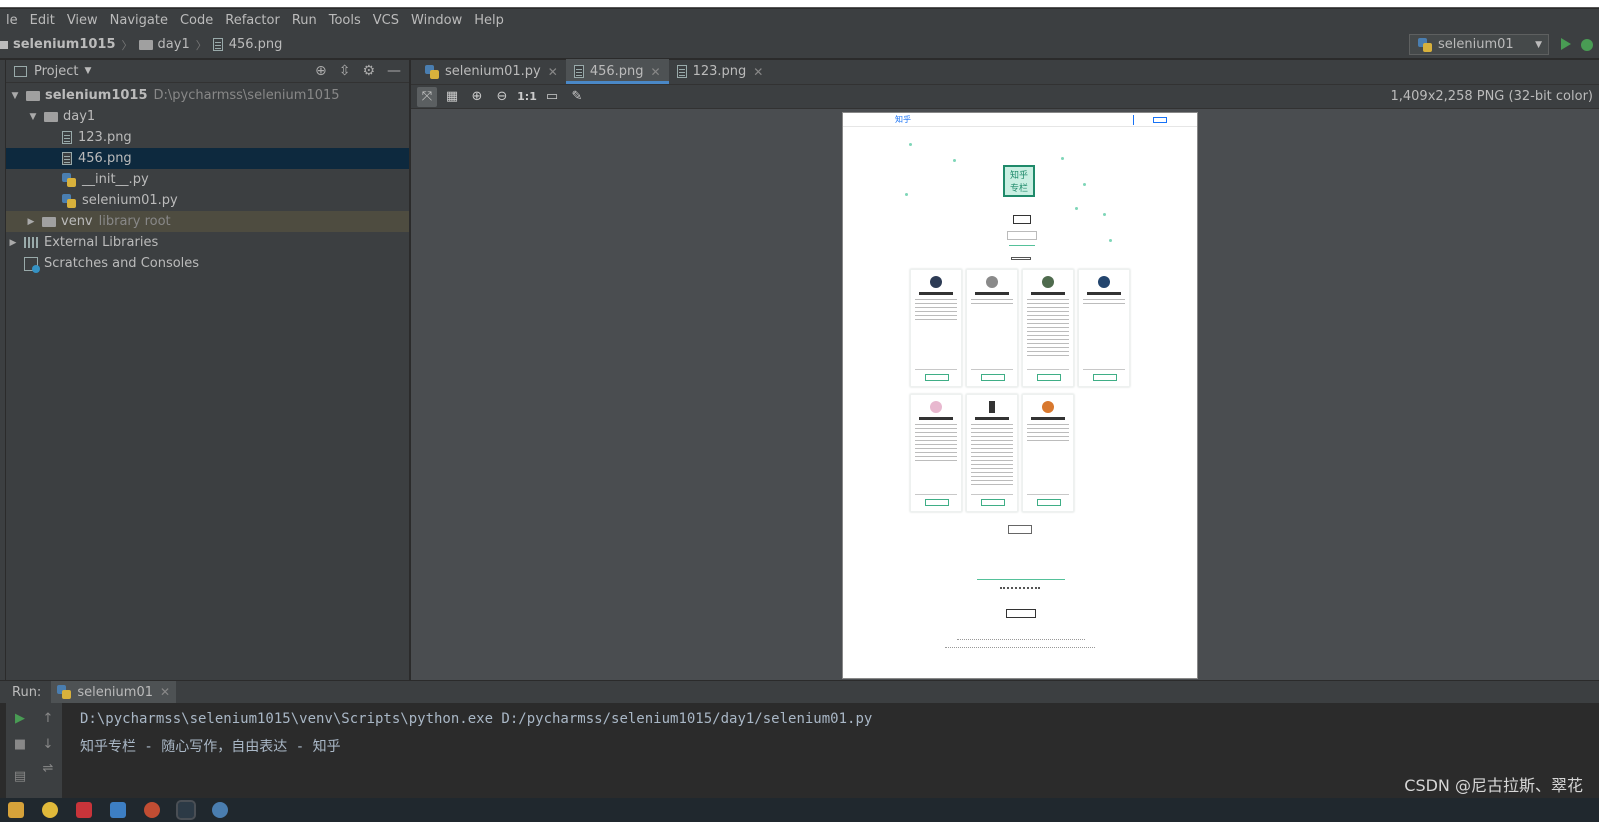 This screenshot has width=1599, height=822. I want to click on run-label: Run:, so click(27, 692).